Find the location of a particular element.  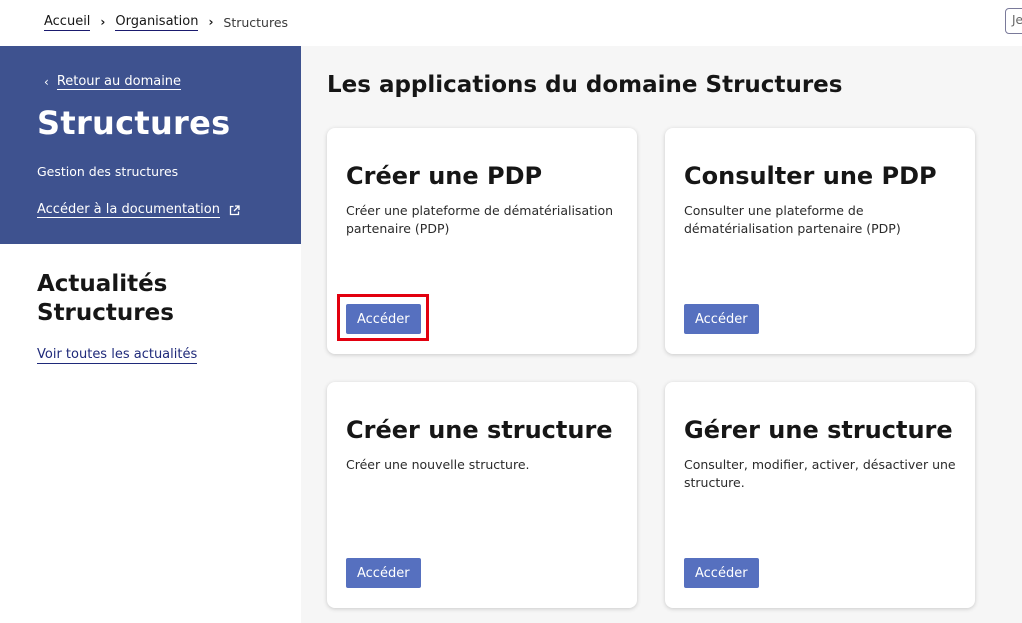

back-to-domain-link: ‹ Retour au domaine is located at coordinates (113, 82).